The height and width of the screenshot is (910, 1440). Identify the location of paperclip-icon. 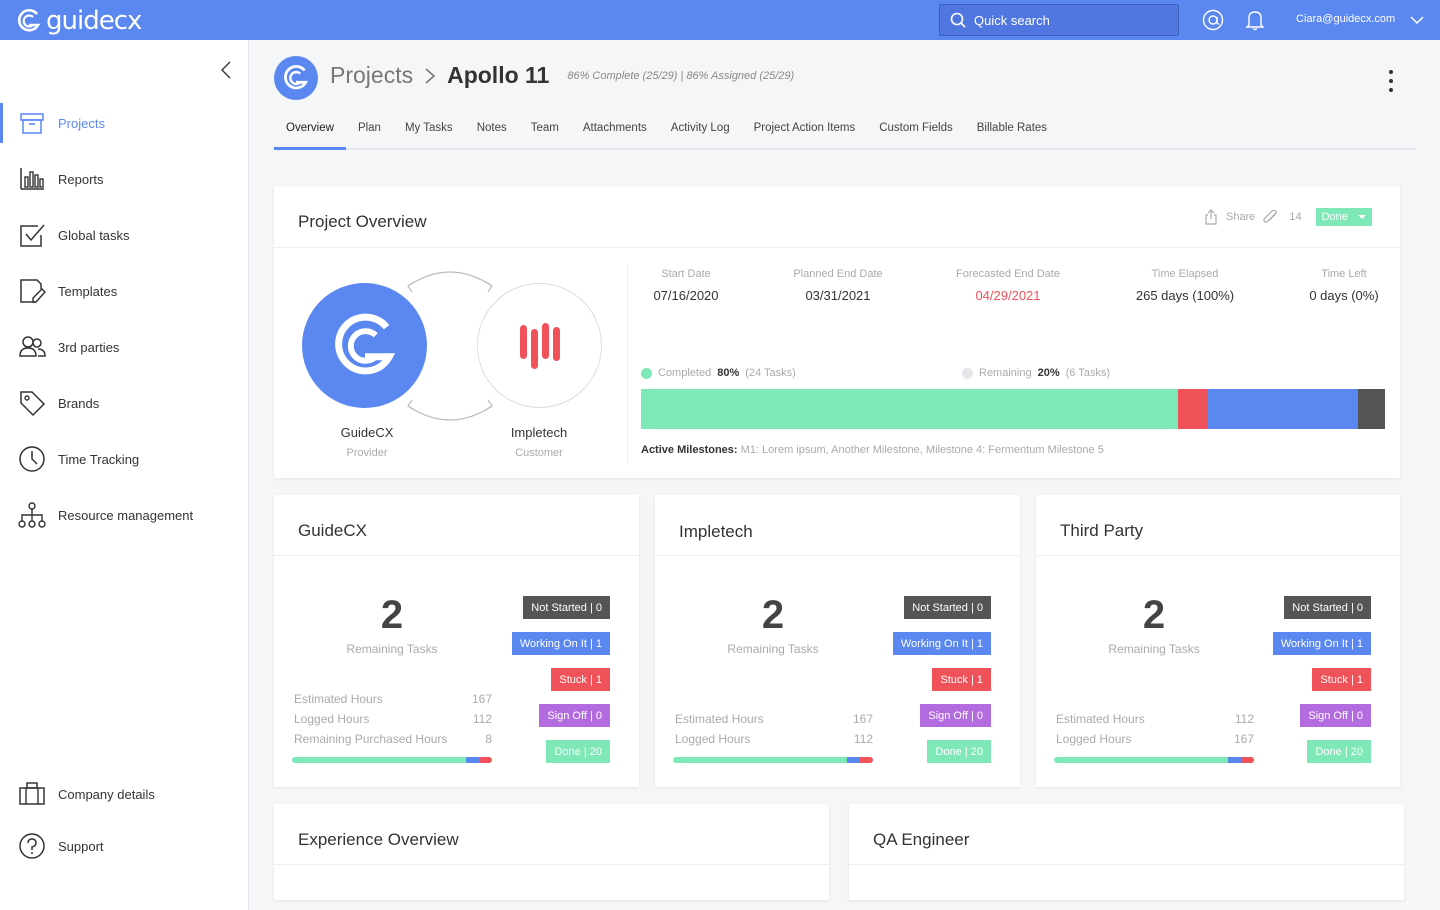
(1272, 217).